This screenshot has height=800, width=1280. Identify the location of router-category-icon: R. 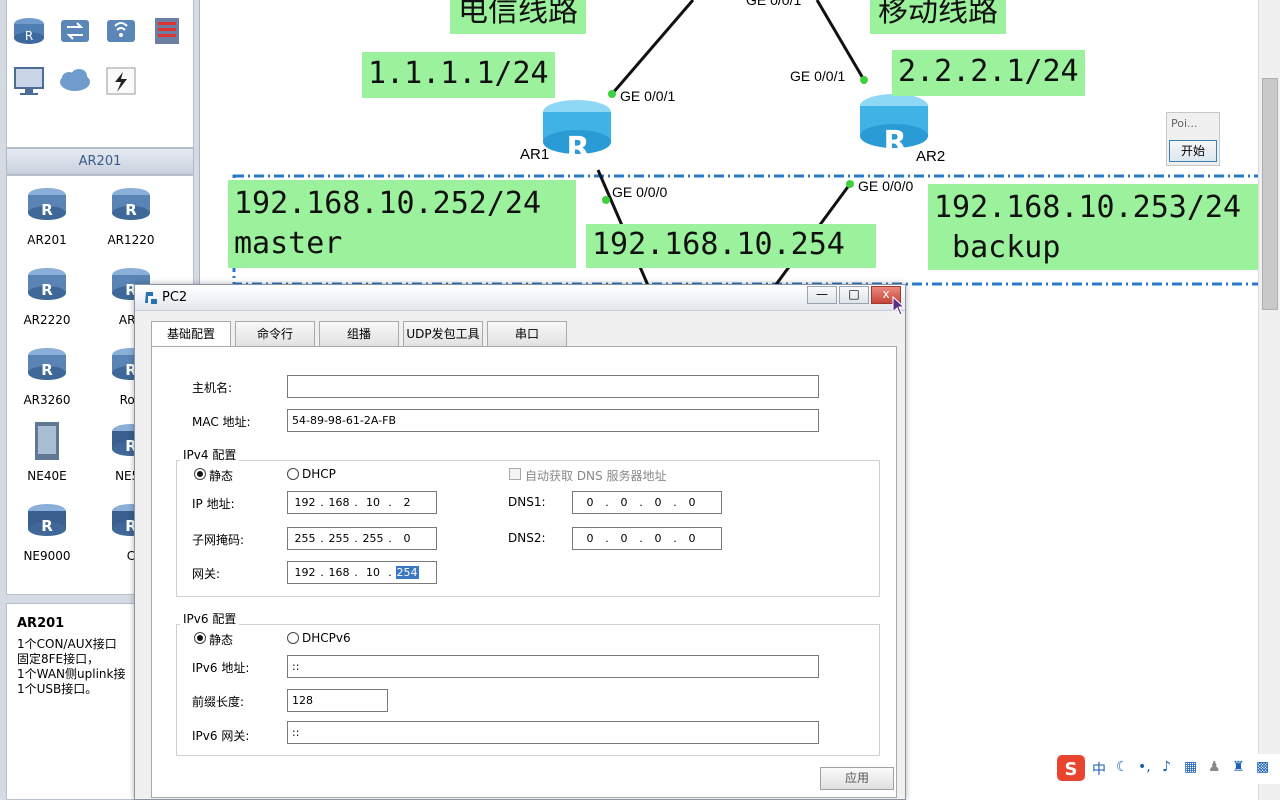
(29, 31).